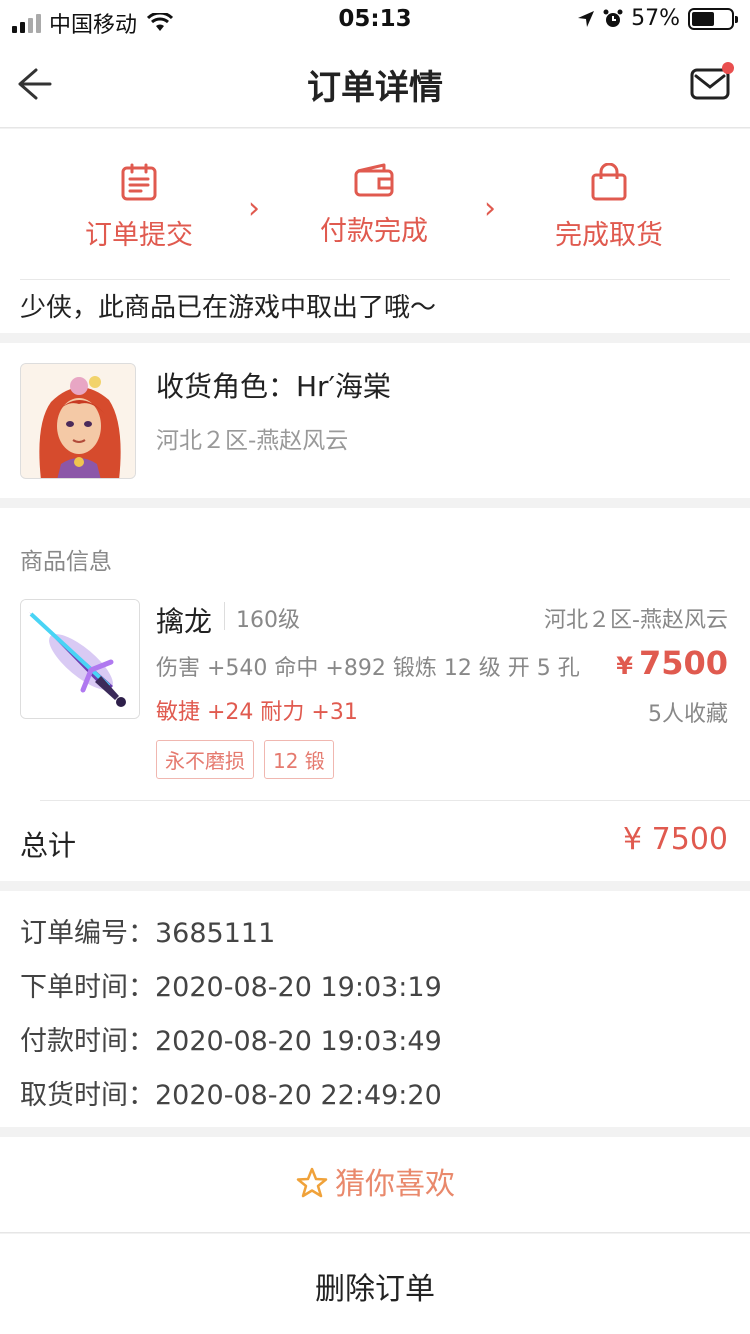 Image resolution: width=750 pixels, height=1334 pixels. What do you see at coordinates (252, 441) in the screenshot?
I see `role-server: 河北２区-燕赵风云` at bounding box center [252, 441].